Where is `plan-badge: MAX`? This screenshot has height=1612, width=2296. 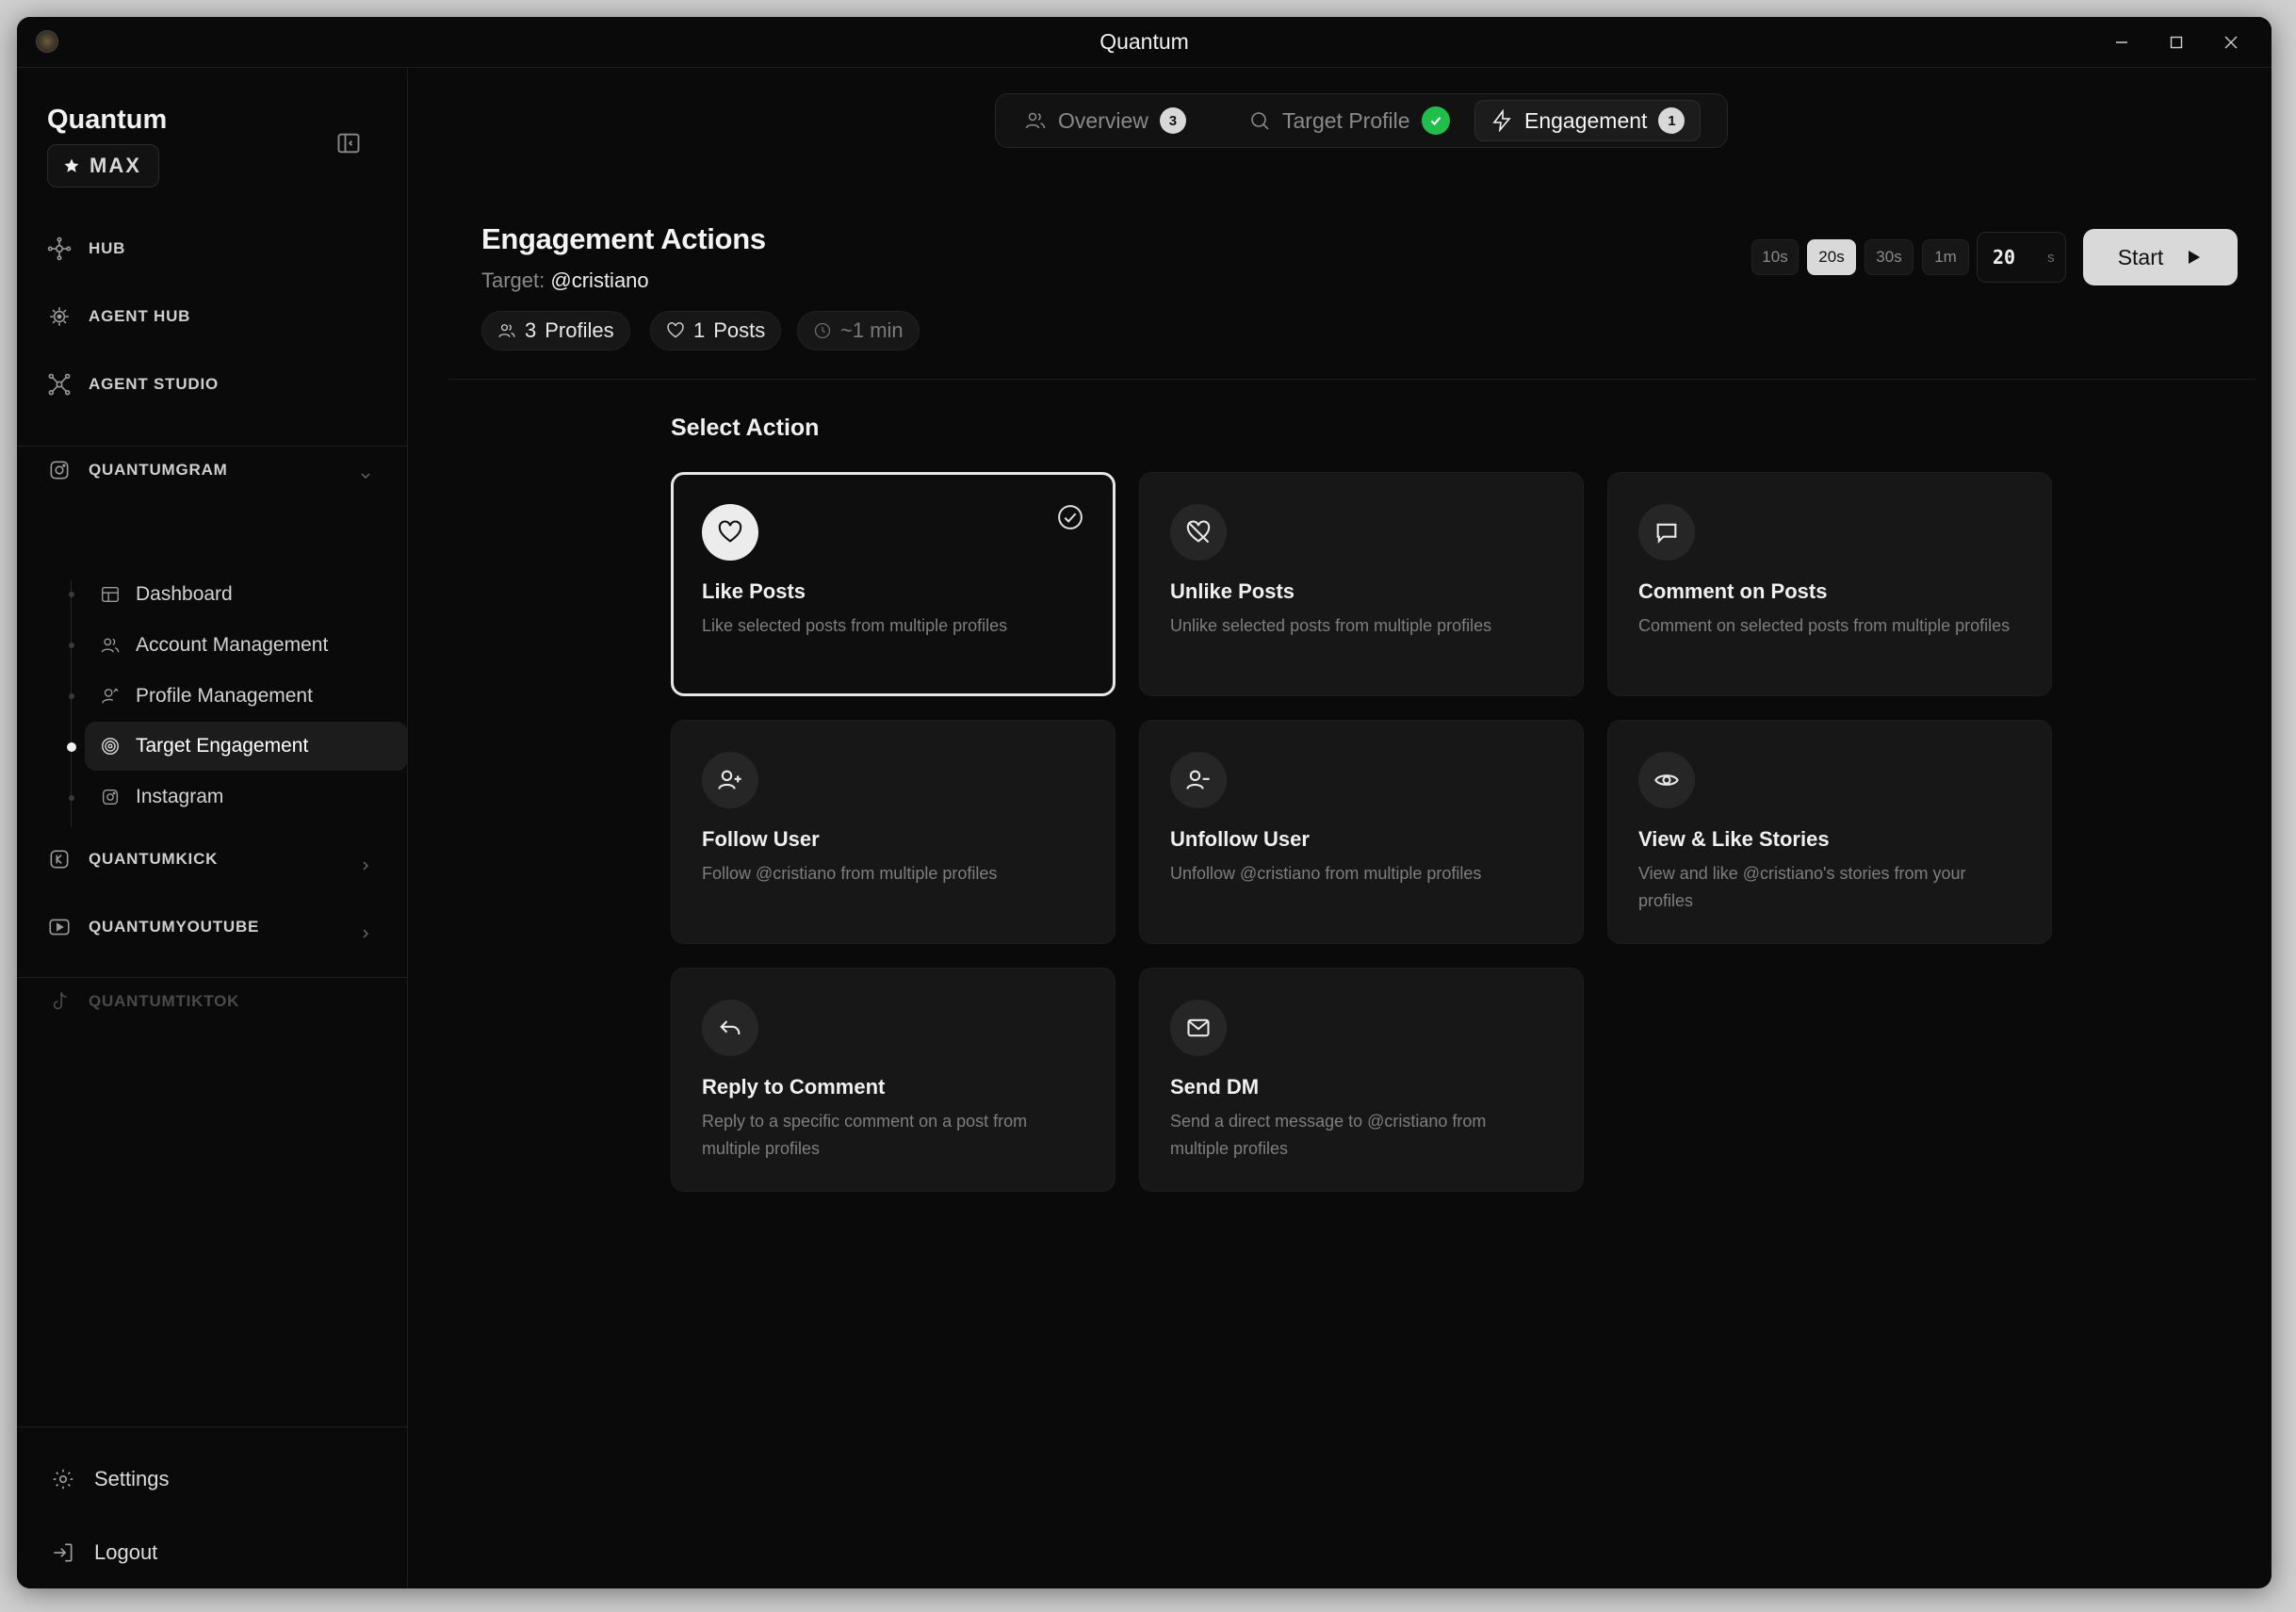 plan-badge: MAX is located at coordinates (103, 165).